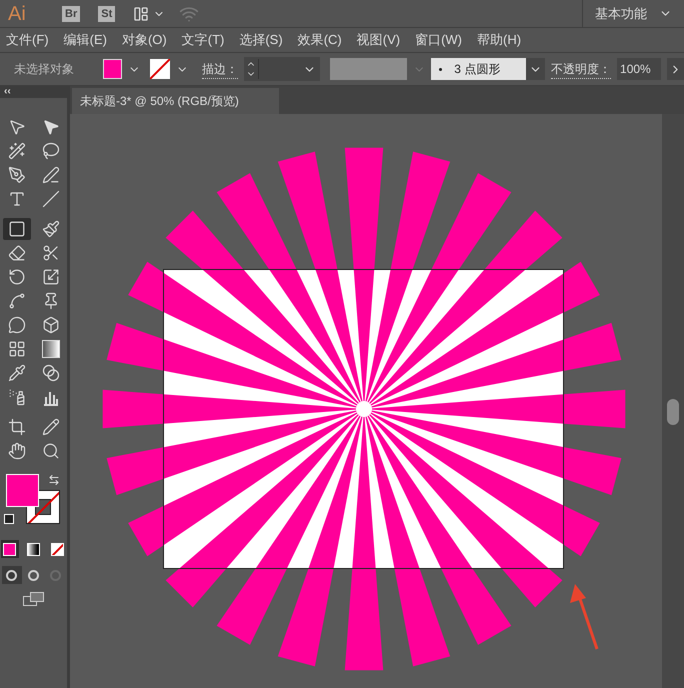  I want to click on gradient-icon, so click(51, 349).